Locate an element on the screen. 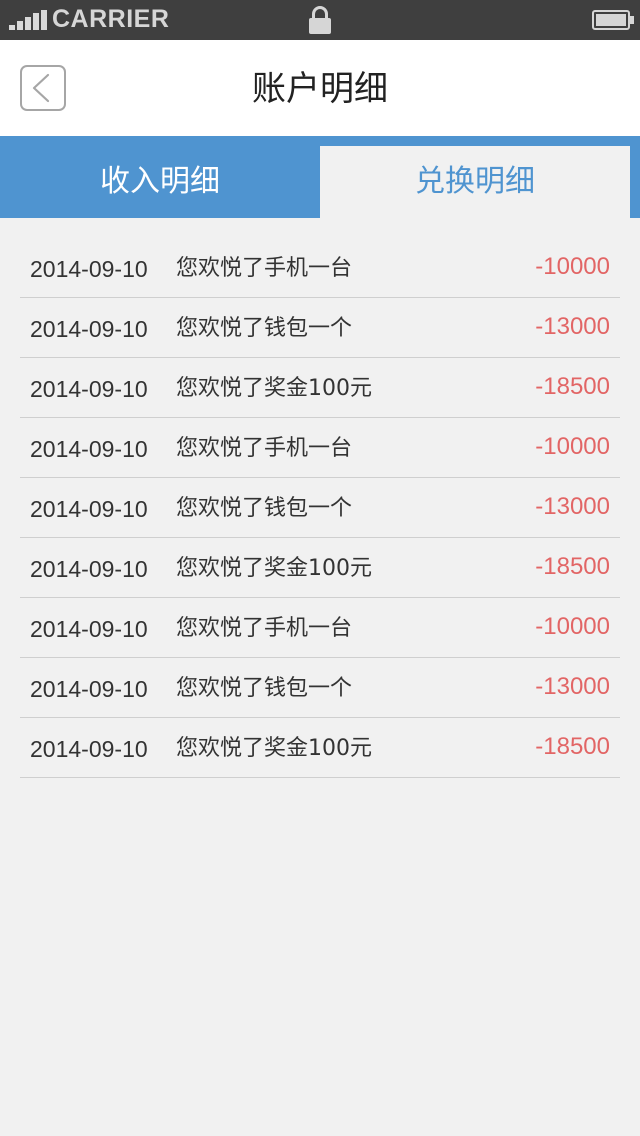  tab-exchange-details: 兑换明细 is located at coordinates (475, 182).